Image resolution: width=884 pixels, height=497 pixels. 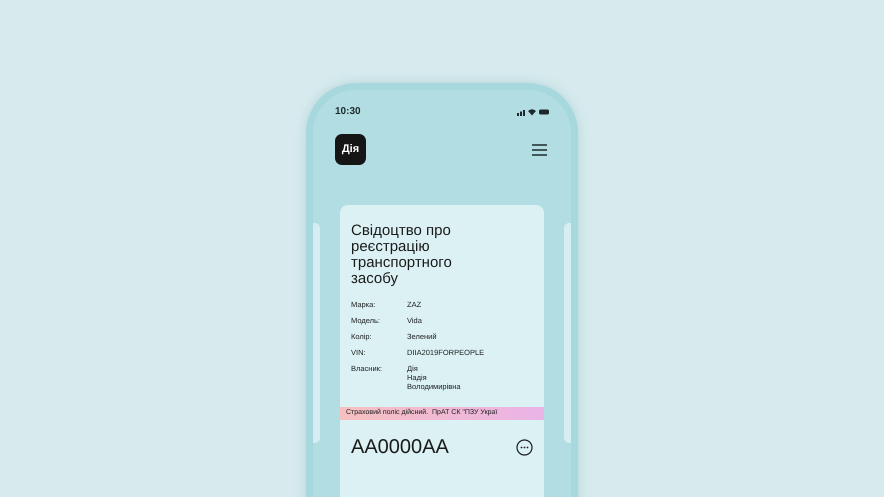 What do you see at coordinates (524, 447) in the screenshot?
I see `more-icon` at bounding box center [524, 447].